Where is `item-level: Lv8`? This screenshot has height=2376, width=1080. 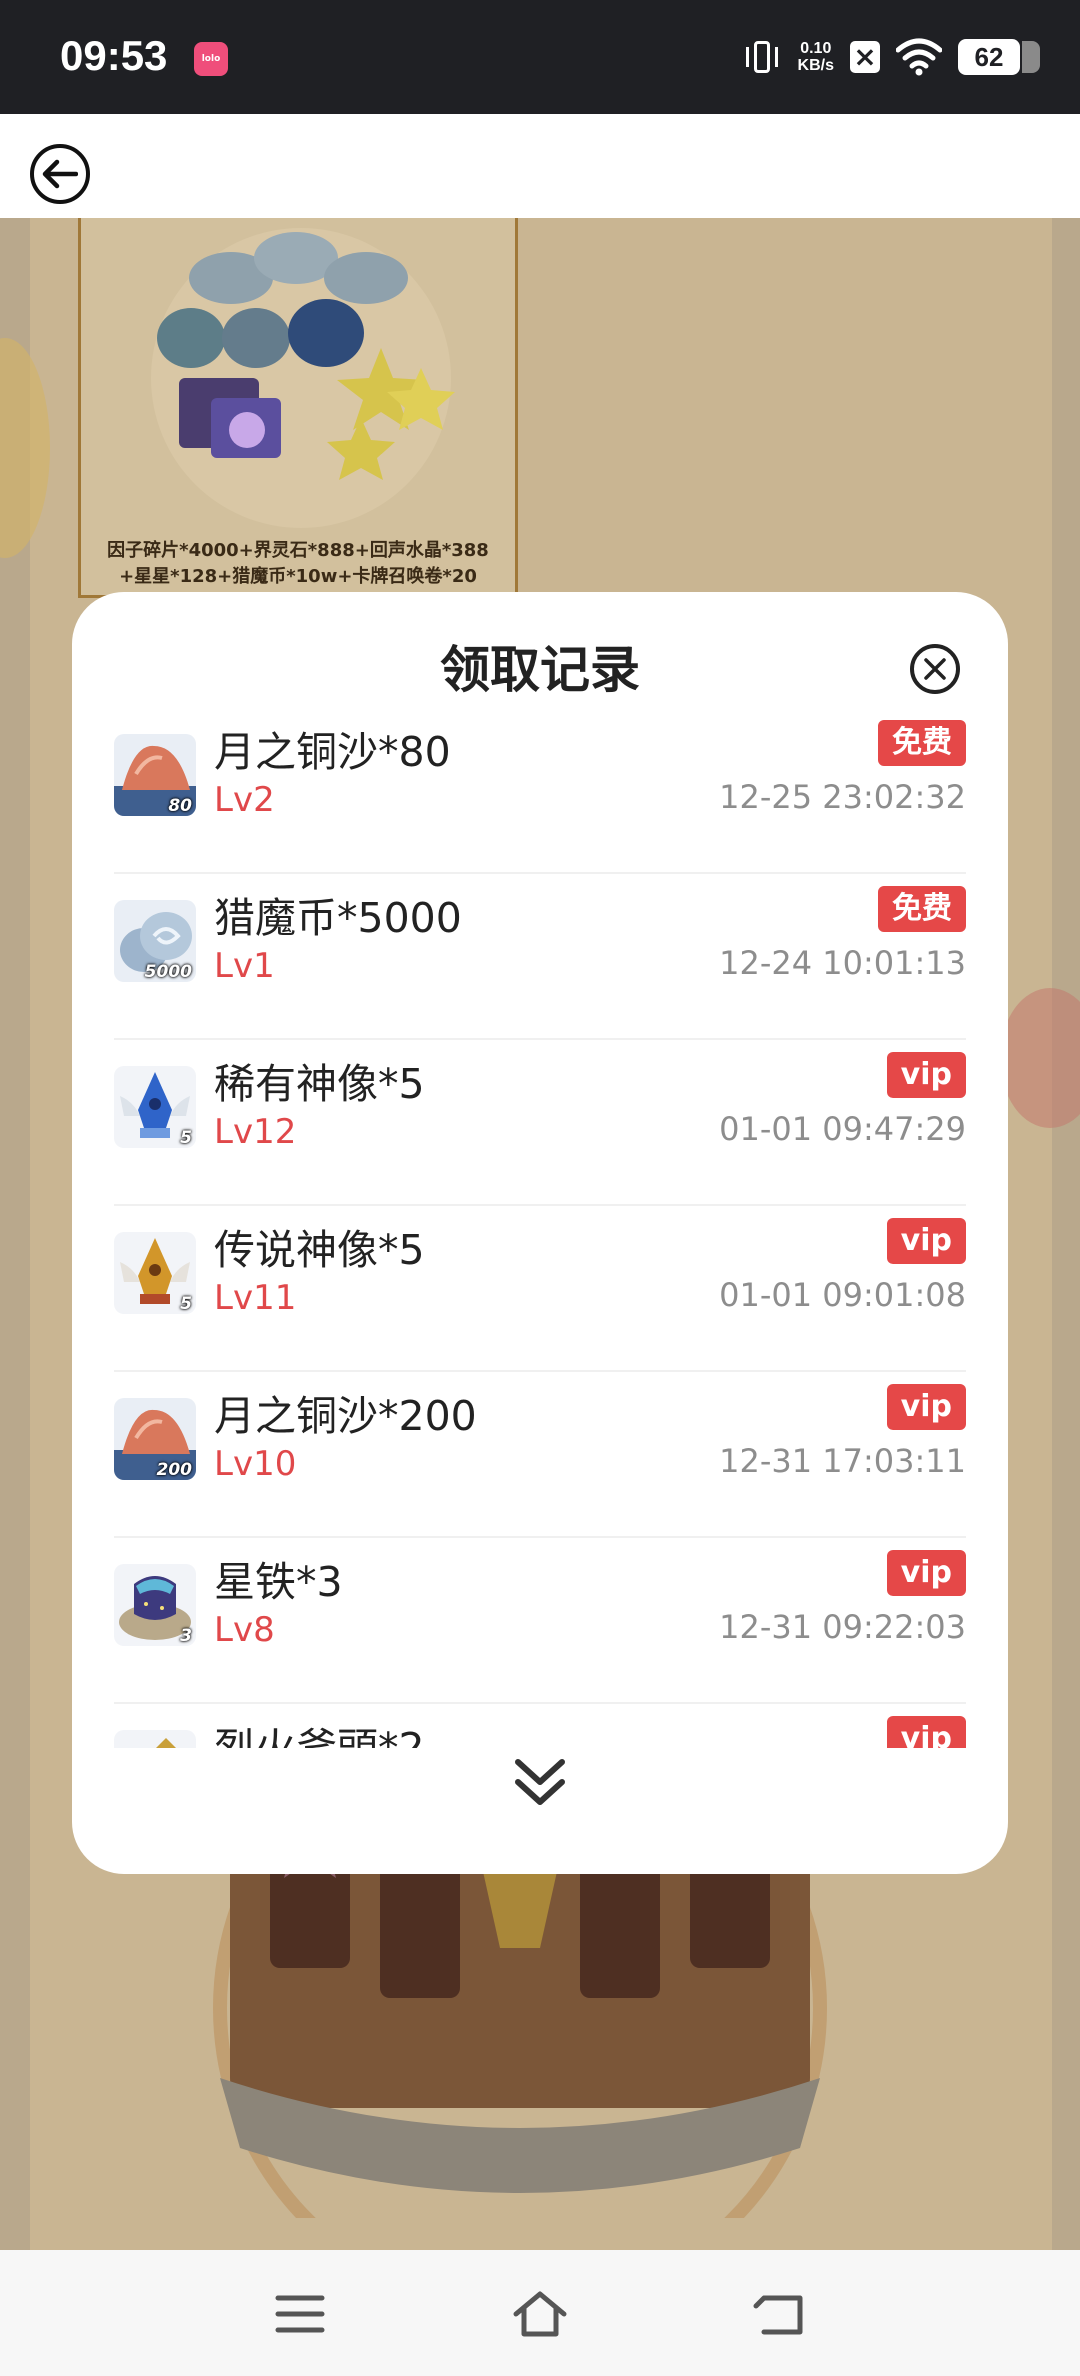 item-level: Lv8 is located at coordinates (244, 1630).